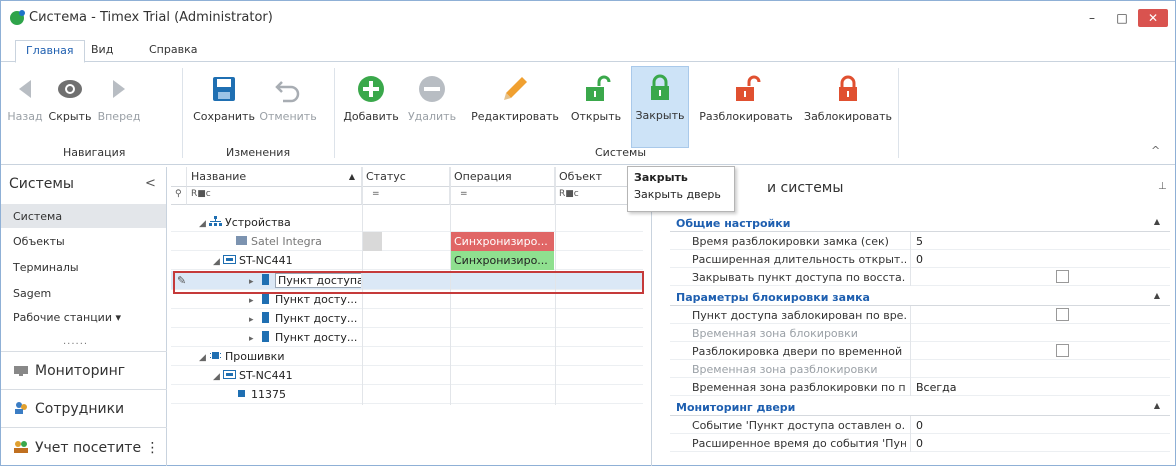 This screenshot has width=1176, height=466. What do you see at coordinates (408, 282) in the screenshot?
I see `highlight-frame` at bounding box center [408, 282].